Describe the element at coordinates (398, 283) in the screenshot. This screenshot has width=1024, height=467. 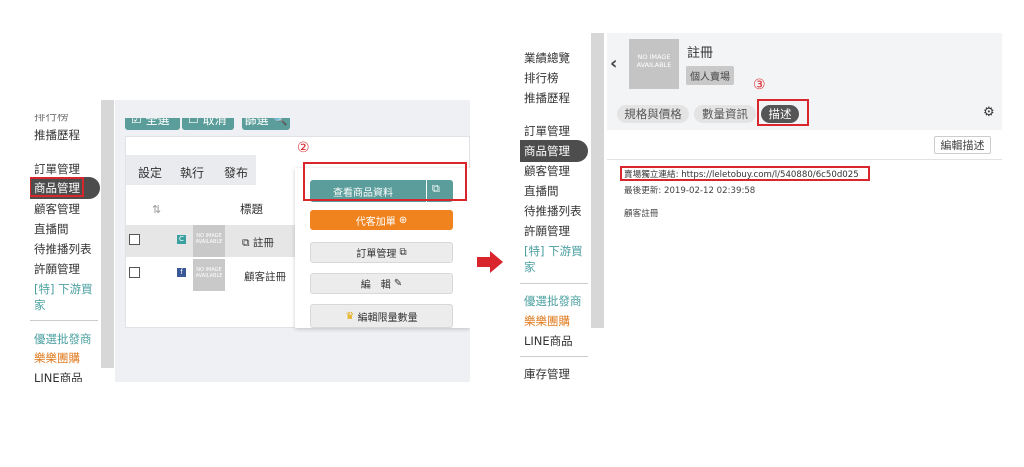
I see `edit-icon: ✎` at that location.